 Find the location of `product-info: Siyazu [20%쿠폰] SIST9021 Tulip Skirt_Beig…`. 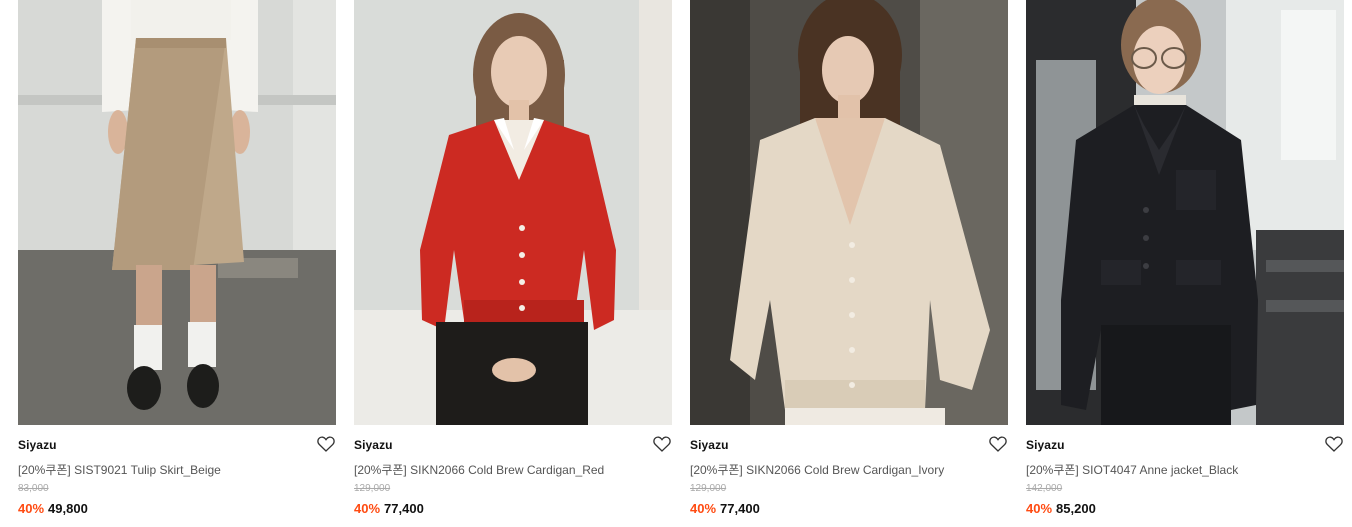

product-info: Siyazu [20%쿠폰] SIST9021 Tulip Skirt_Beig… is located at coordinates (177, 471).